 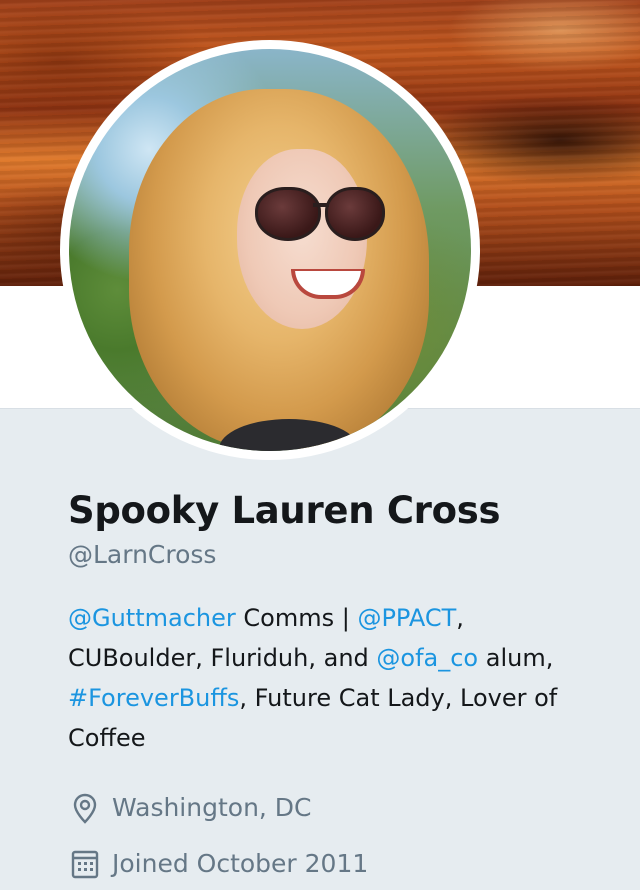 I want to click on bio-text: alum,, so click(x=516, y=658).